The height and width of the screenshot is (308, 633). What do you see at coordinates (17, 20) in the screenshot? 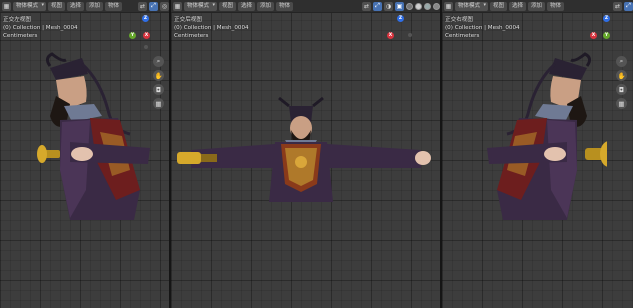
I see `view-name: 正交左视图` at bounding box center [17, 20].